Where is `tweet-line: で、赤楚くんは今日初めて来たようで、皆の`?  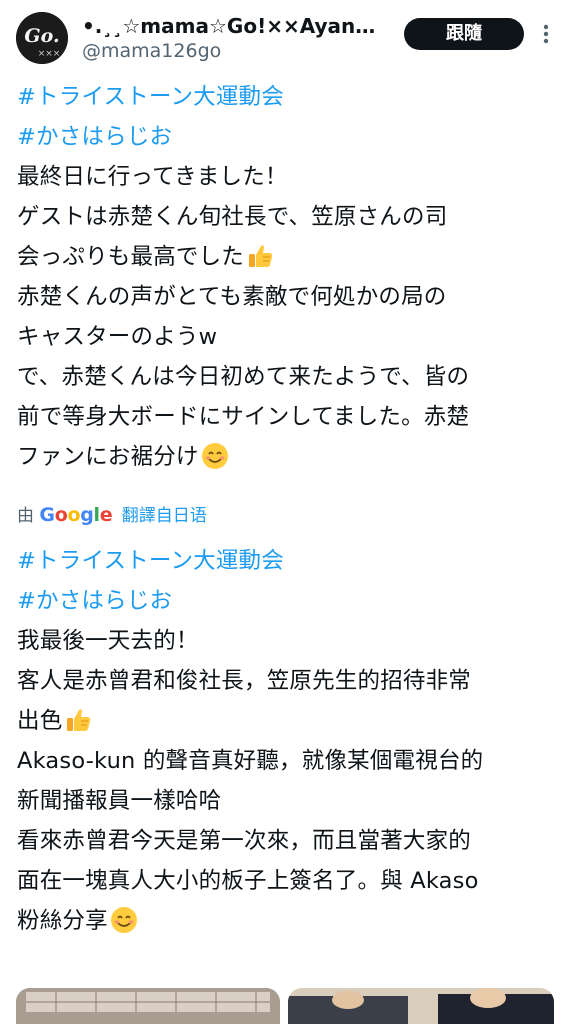 tweet-line: で、赤楚くんは今日初めて来たようで、皆の is located at coordinates (243, 377).